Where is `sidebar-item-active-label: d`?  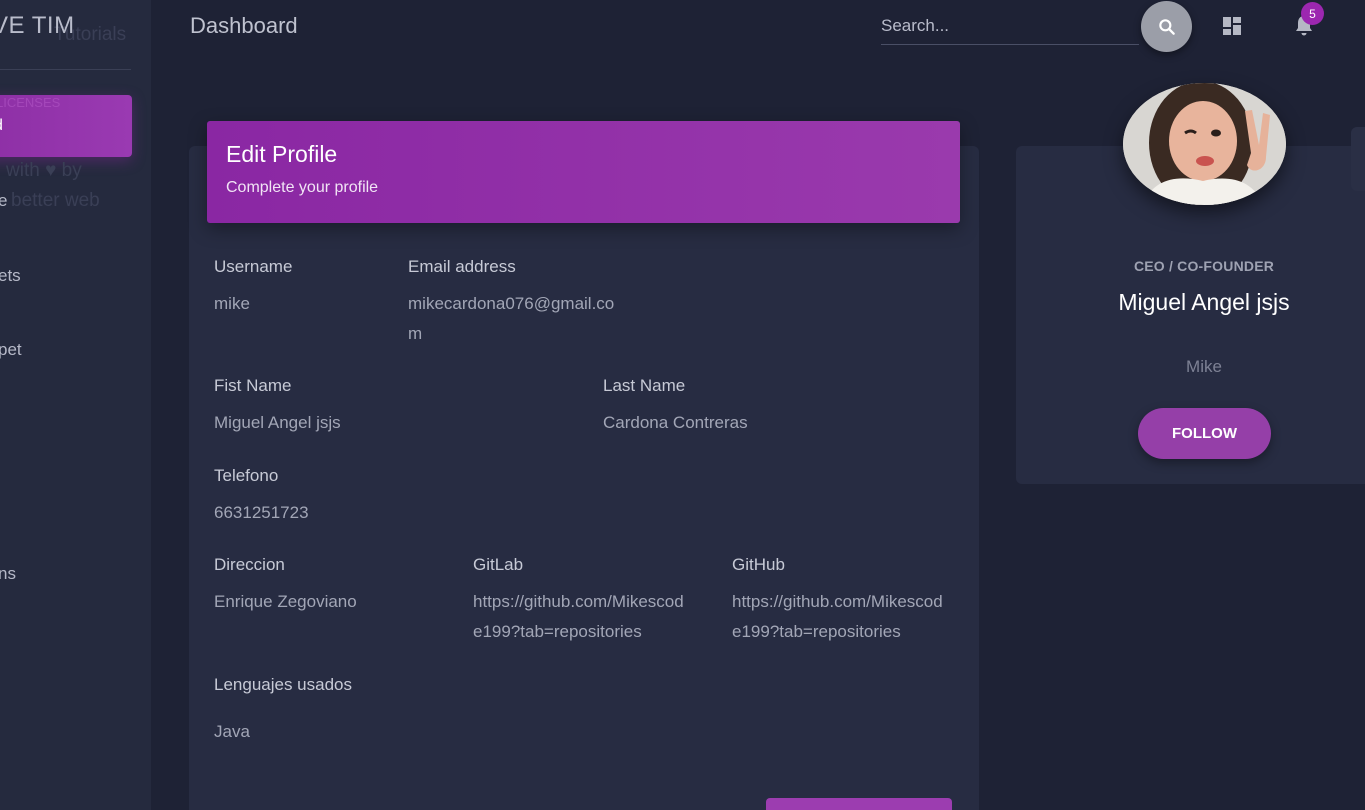 sidebar-item-active-label: d is located at coordinates (1, 126).